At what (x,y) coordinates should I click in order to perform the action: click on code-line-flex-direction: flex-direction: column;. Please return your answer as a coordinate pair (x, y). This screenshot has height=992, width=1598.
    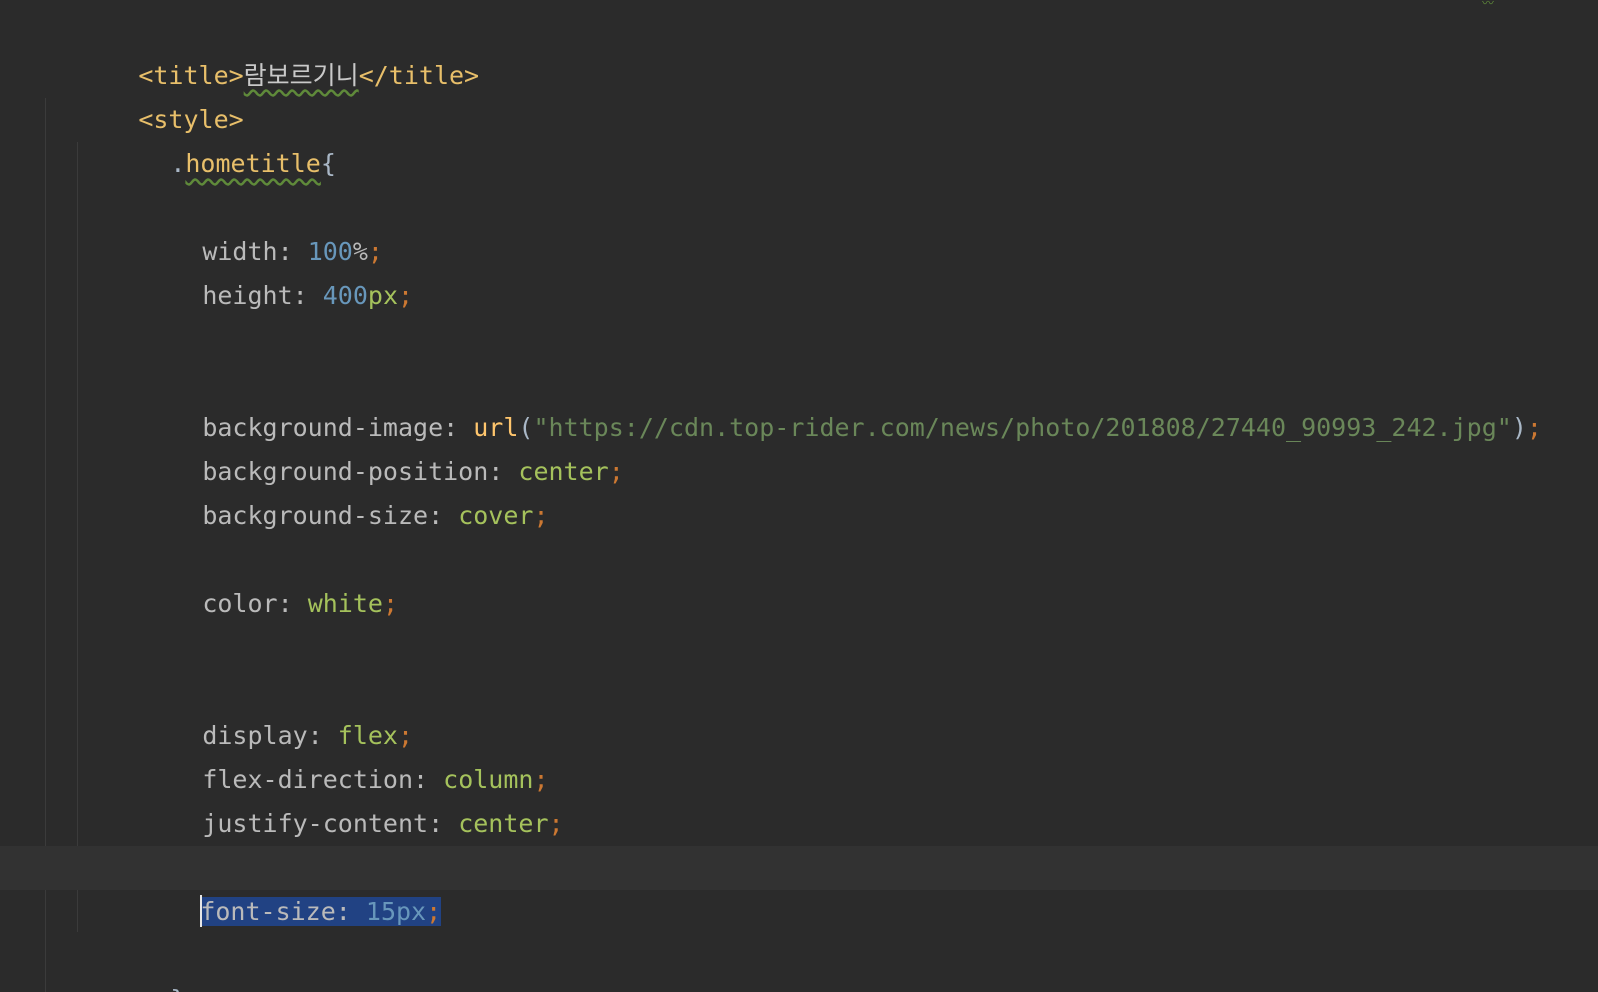
    Looking at the image, I should click on (799, 754).